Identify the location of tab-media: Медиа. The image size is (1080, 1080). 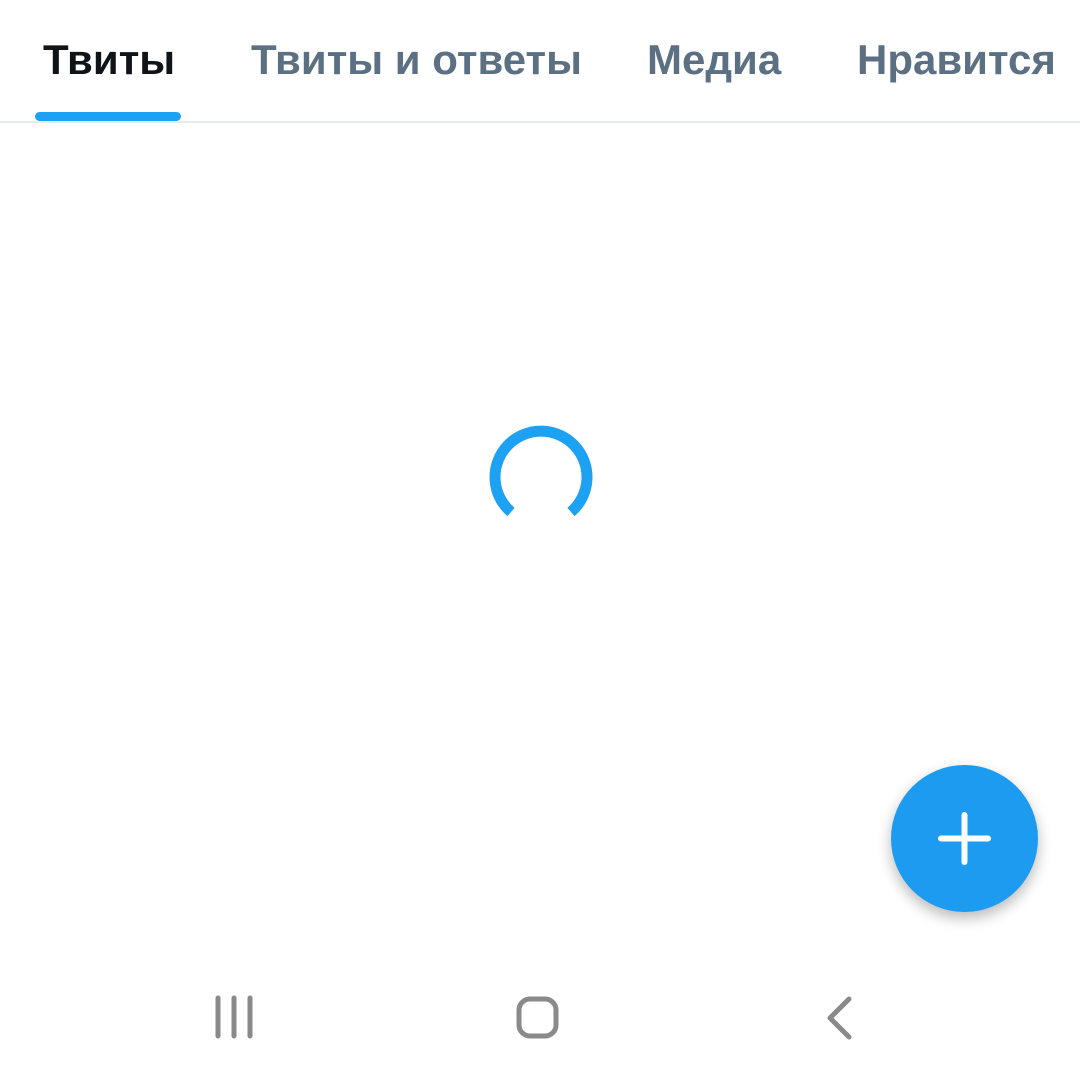
(714, 60).